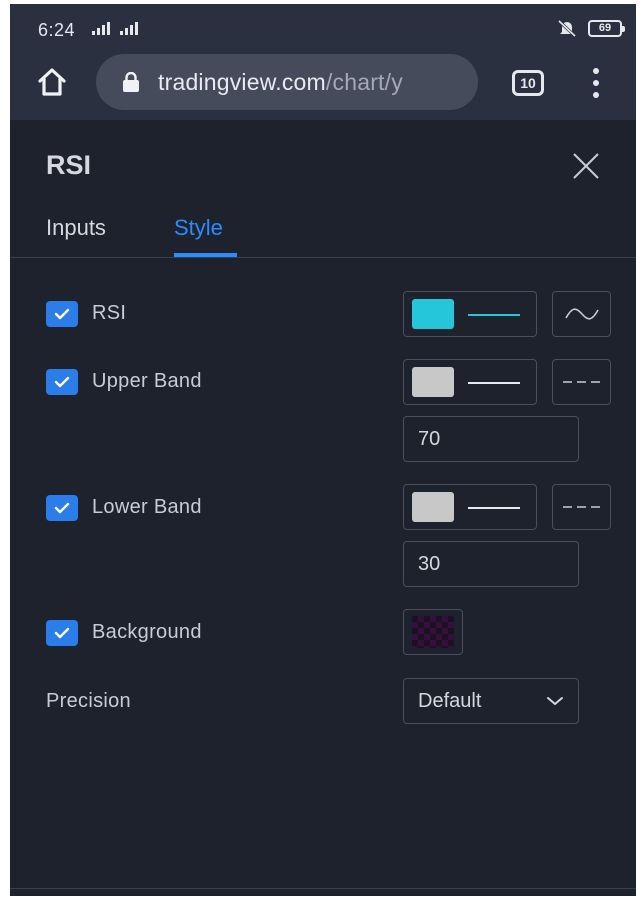  Describe the element at coordinates (433, 382) in the screenshot. I see `upper-band-color-swatch` at that location.